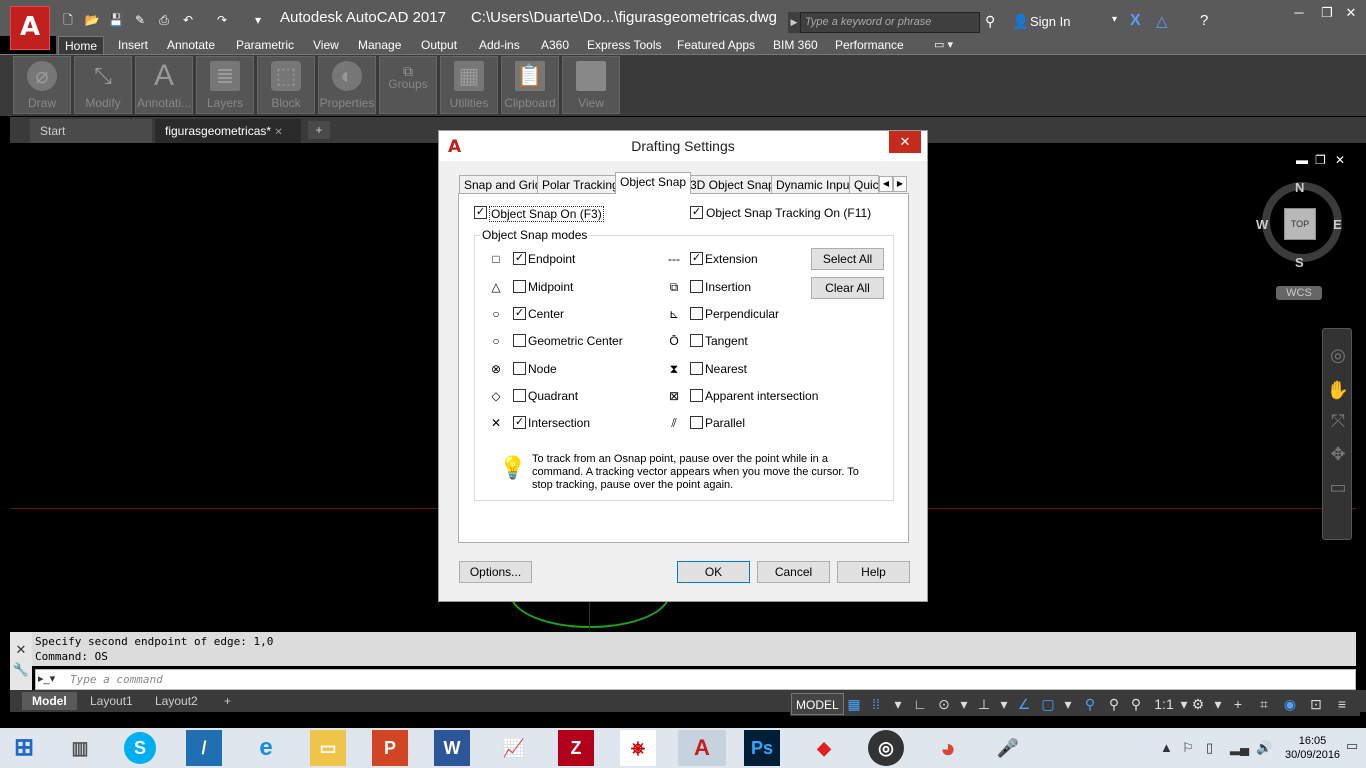 This screenshot has width=1366, height=768. What do you see at coordinates (188, 20) in the screenshot?
I see `undo-icon: ↶` at bounding box center [188, 20].